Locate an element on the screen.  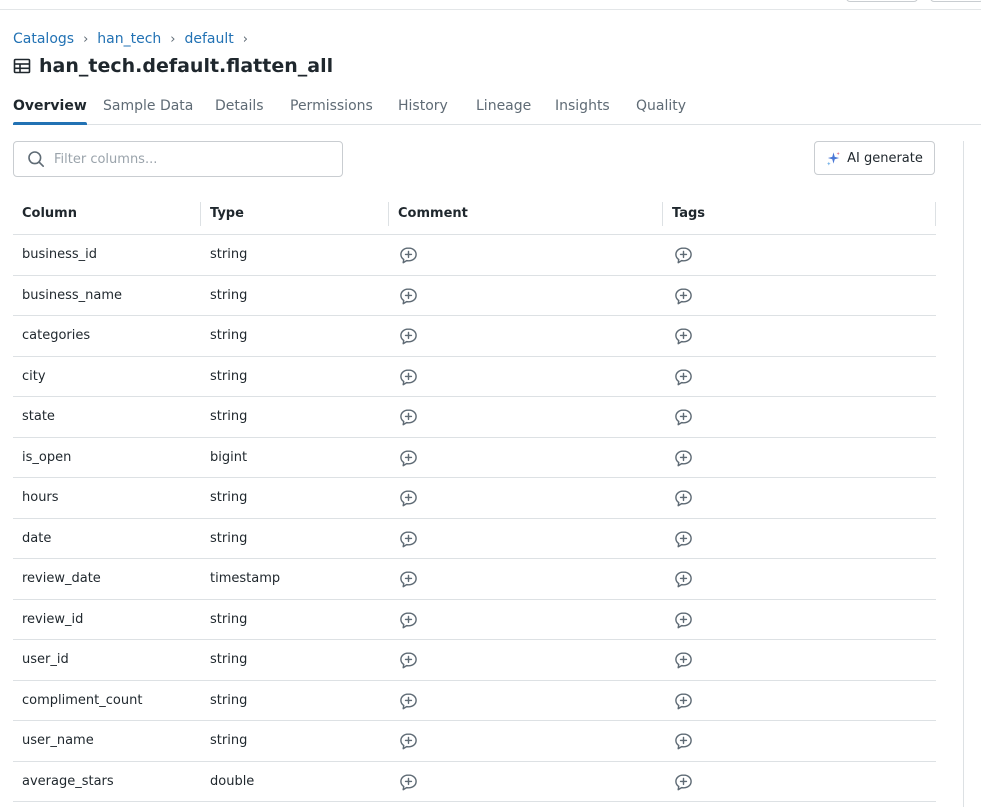
table-row: city string is located at coordinates (474, 377).